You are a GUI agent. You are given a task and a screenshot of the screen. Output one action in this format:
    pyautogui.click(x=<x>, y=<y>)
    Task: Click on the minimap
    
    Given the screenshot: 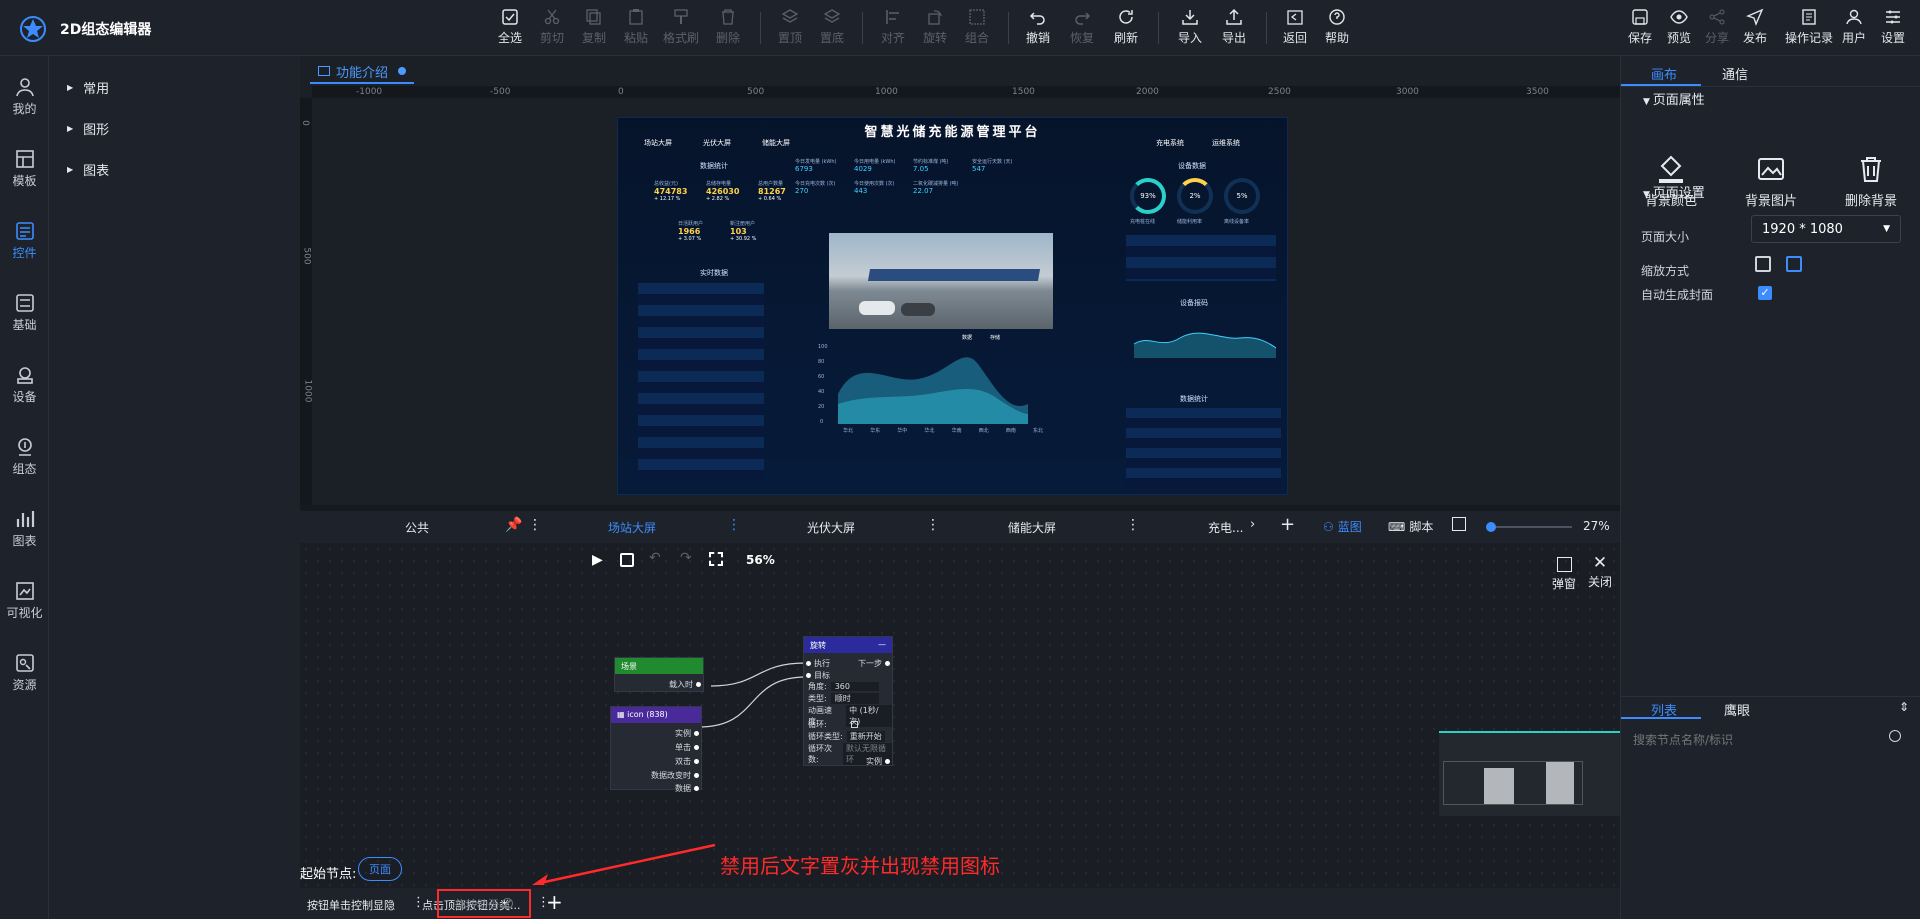 What is the action you would take?
    pyautogui.click(x=1529, y=773)
    